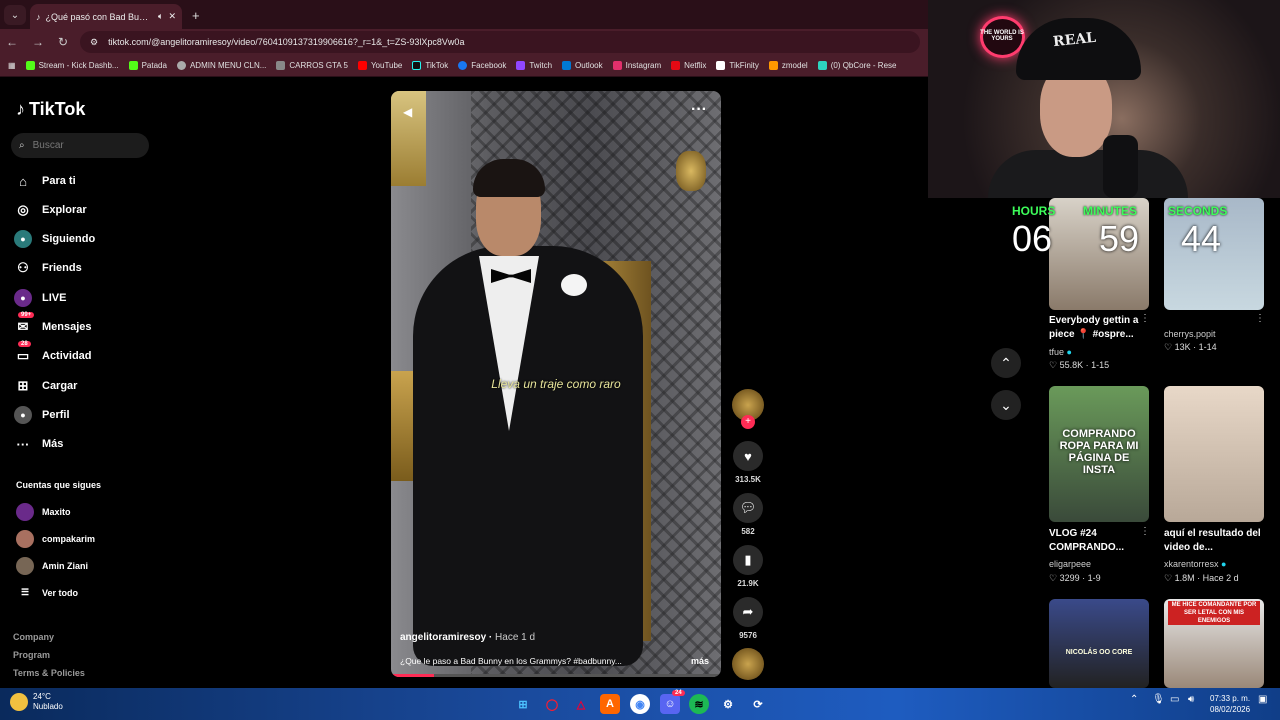 The height and width of the screenshot is (720, 1280). I want to click on feed-thumbnail: COMPRANDO ROPA PARA MI PÁGINA DE INSTA, so click(1099, 454).